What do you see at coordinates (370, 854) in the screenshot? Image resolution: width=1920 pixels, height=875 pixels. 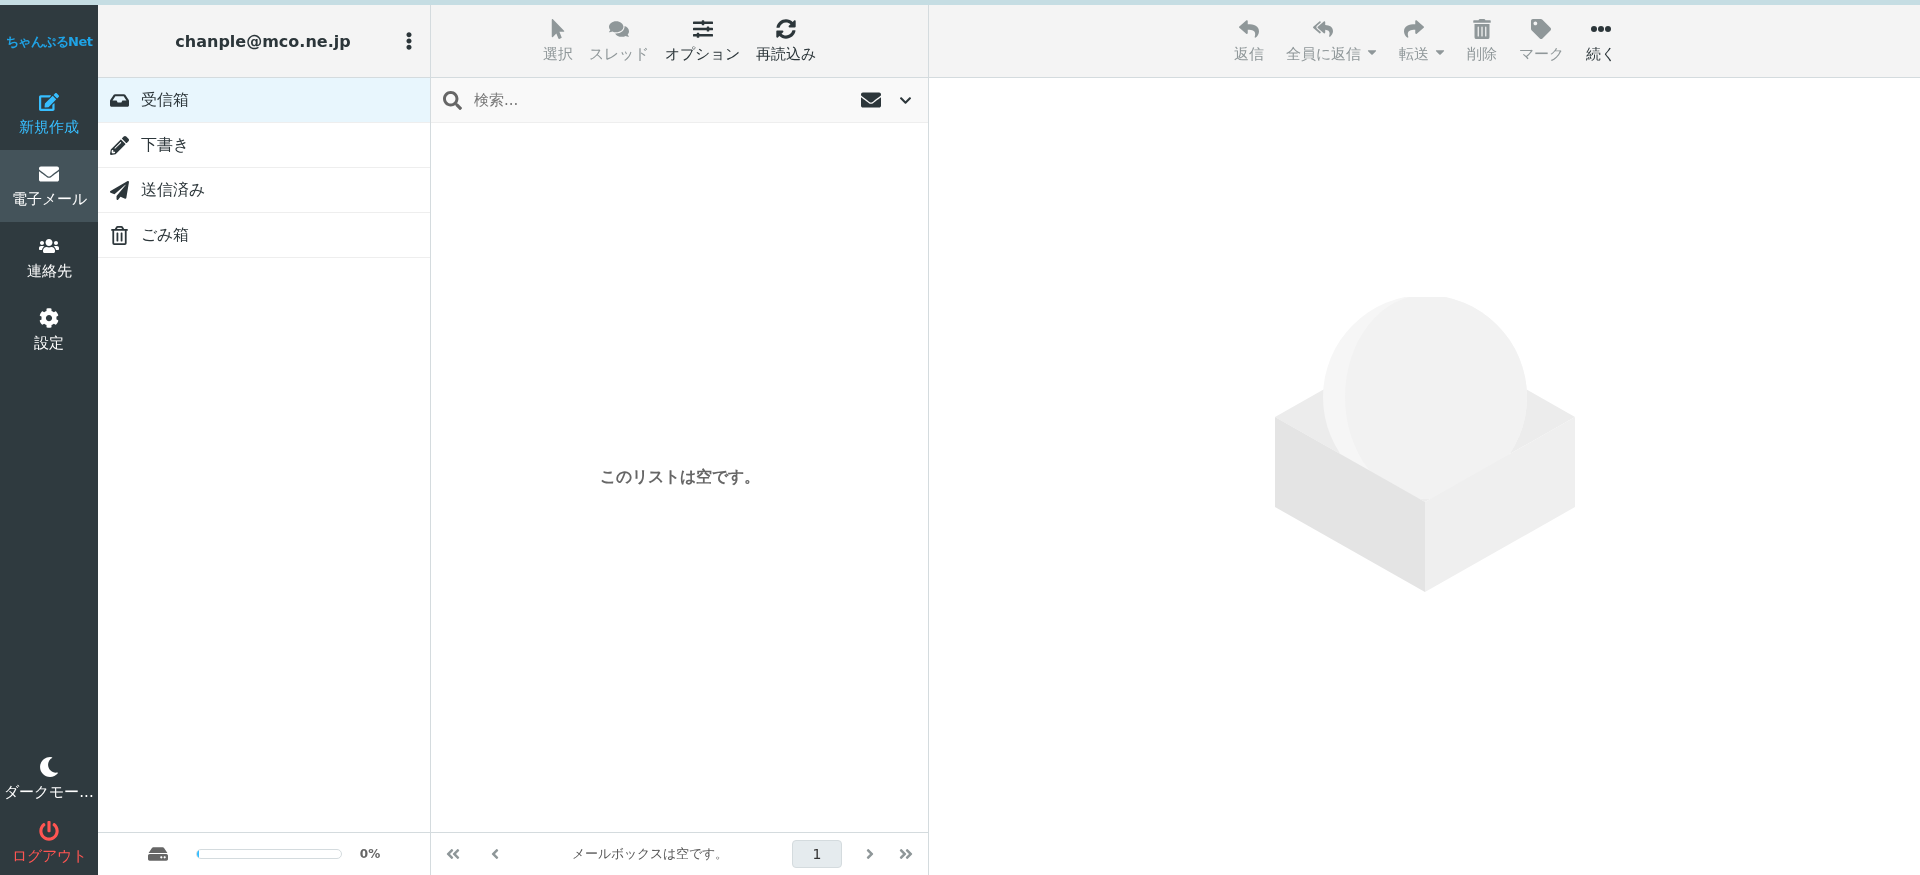 I see `quota-reading: 0%` at bounding box center [370, 854].